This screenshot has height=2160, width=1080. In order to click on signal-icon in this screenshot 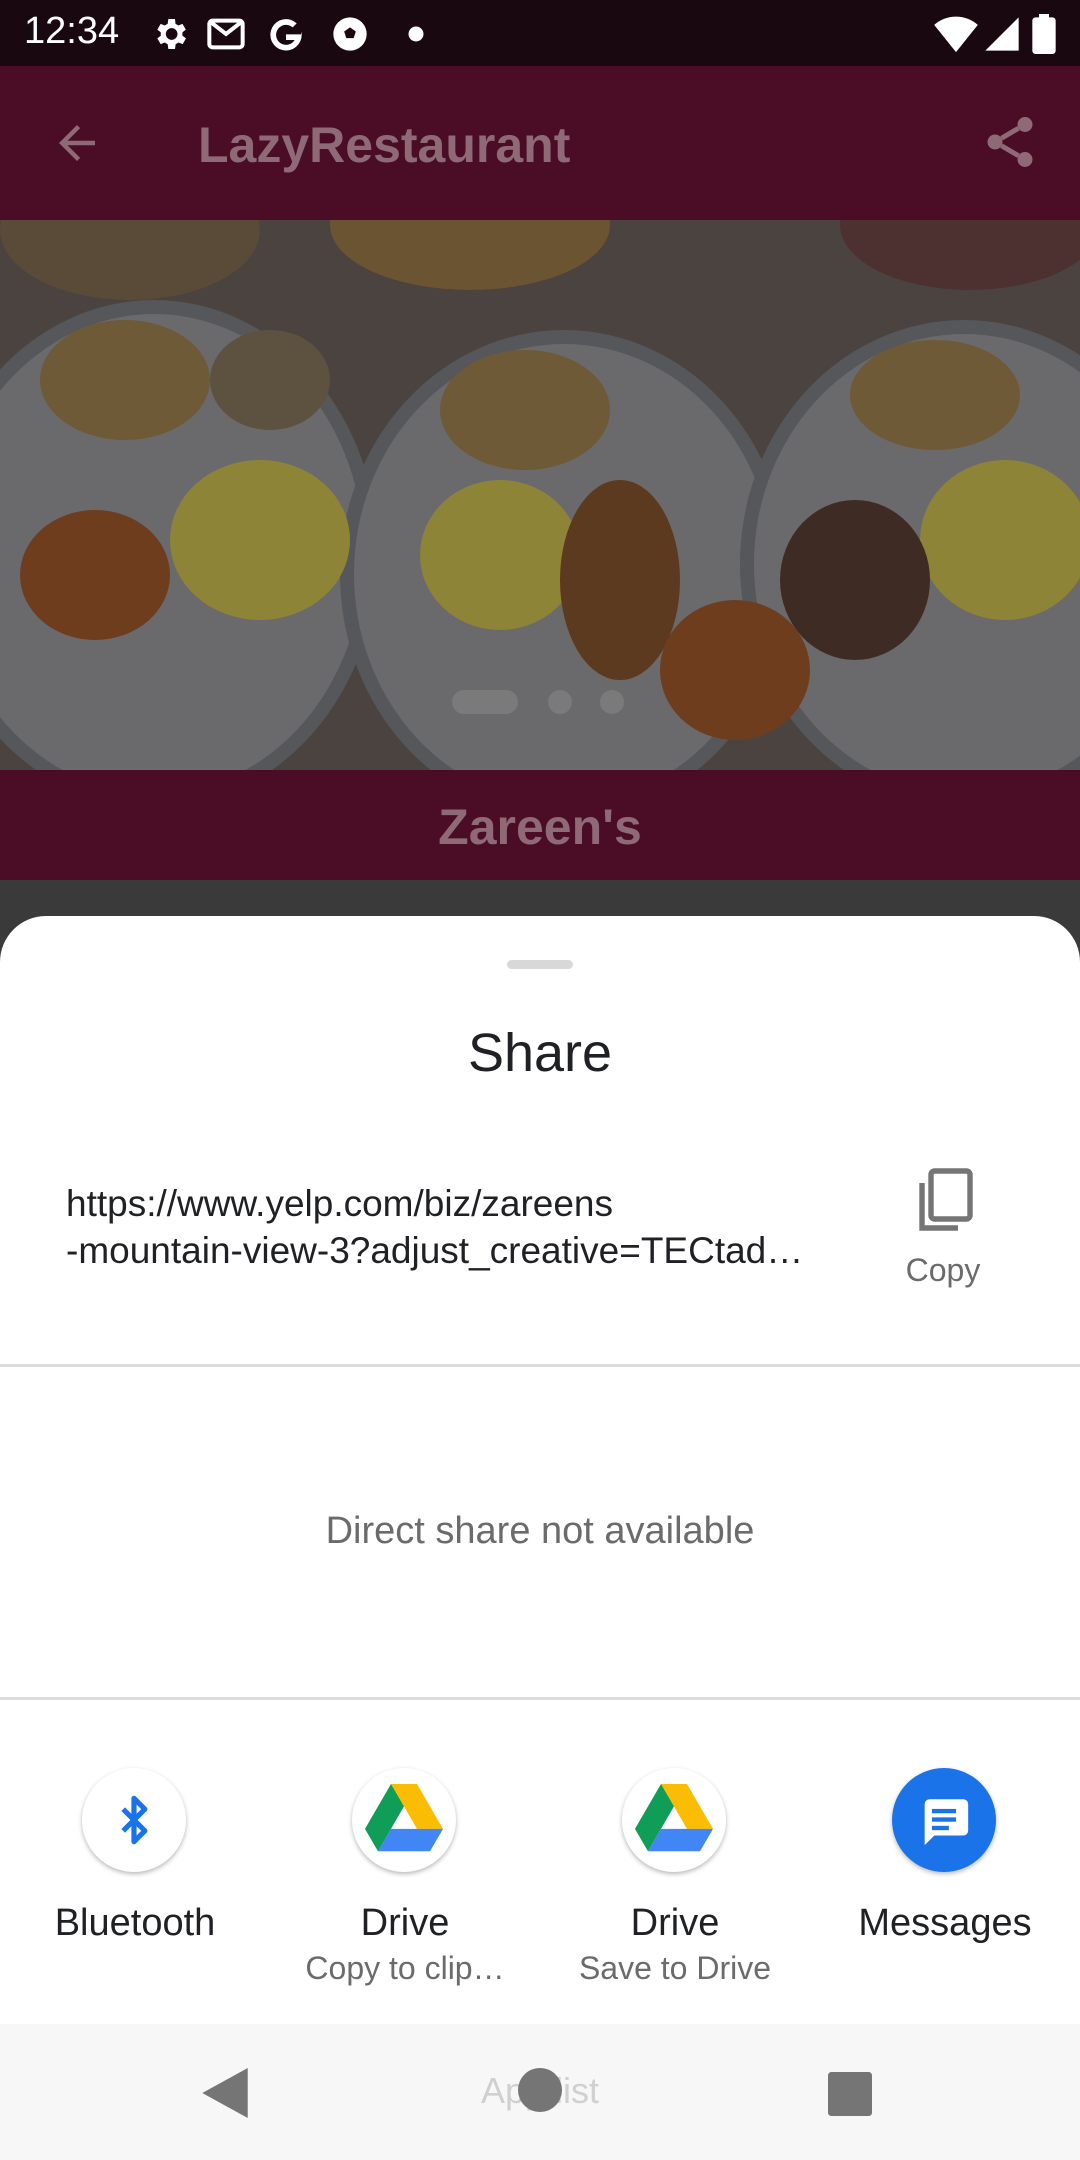, I will do `click(1002, 34)`.